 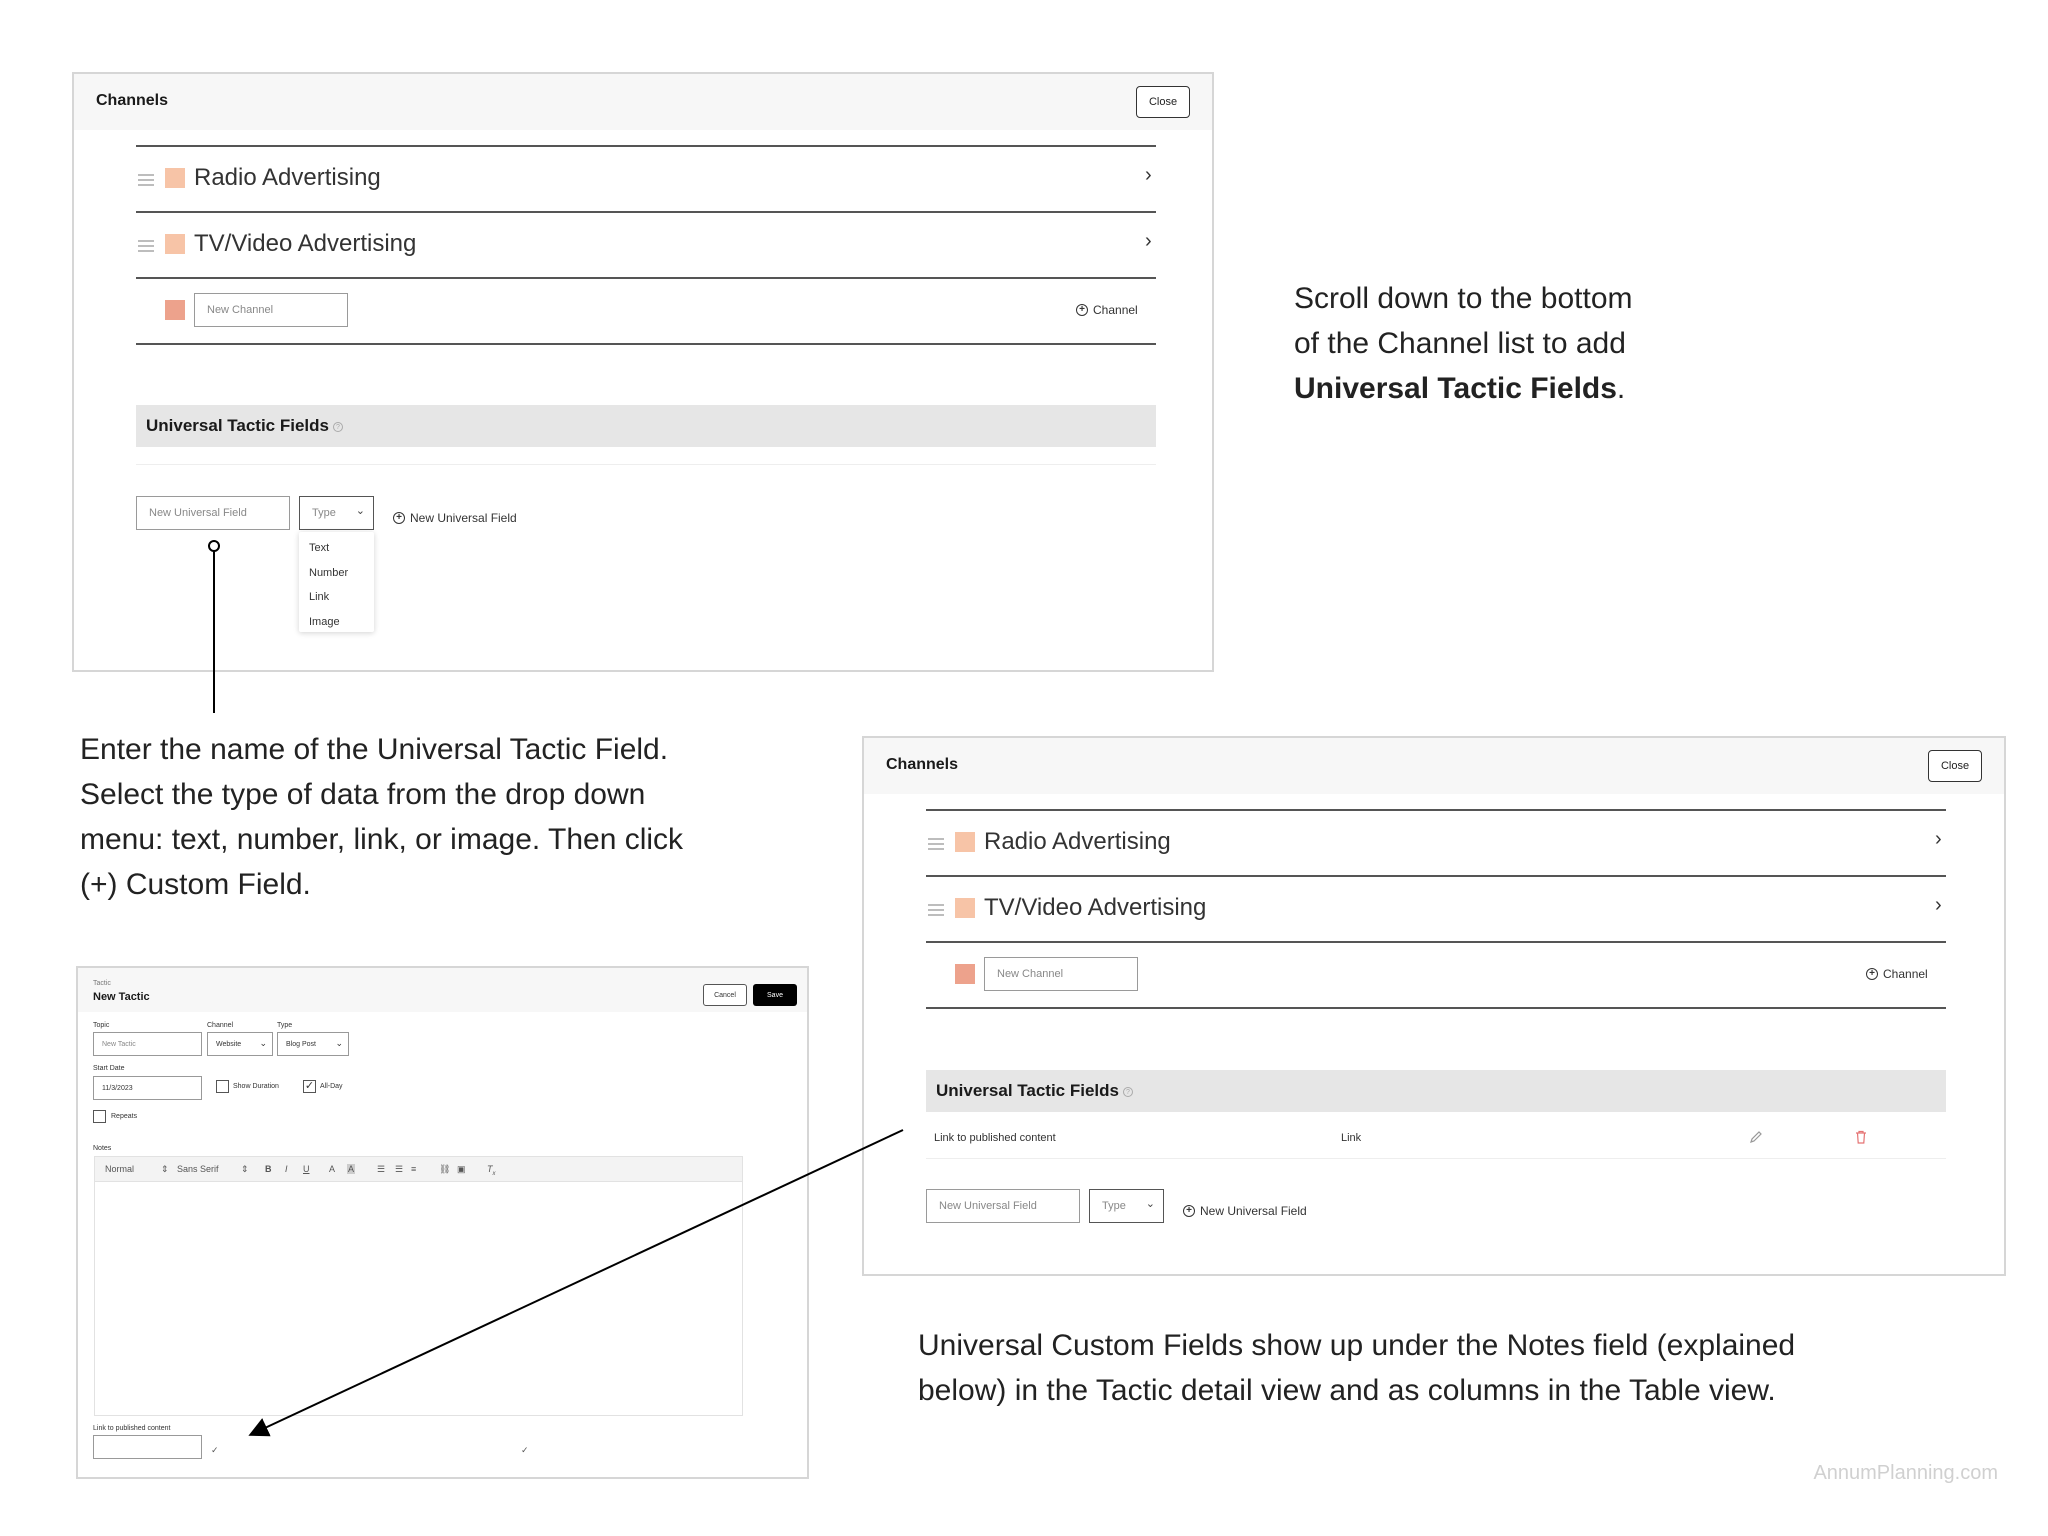 I want to click on show-duration-label: Show Duration, so click(x=256, y=1086).